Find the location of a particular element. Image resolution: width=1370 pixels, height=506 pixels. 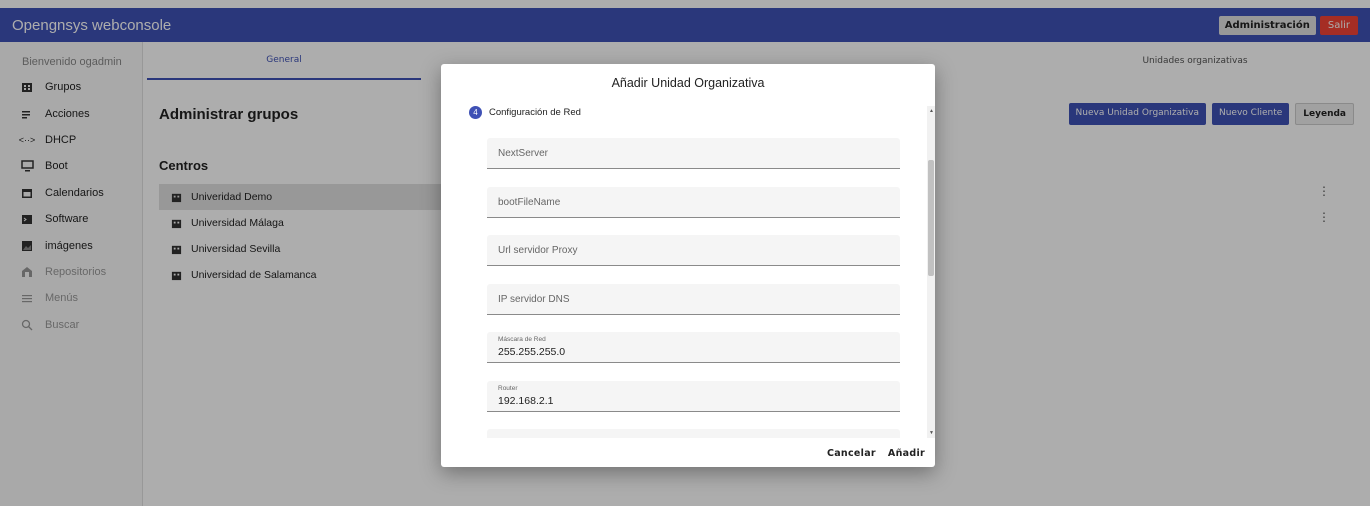

field-placeholder: IP servidor DNS is located at coordinates (534, 299).